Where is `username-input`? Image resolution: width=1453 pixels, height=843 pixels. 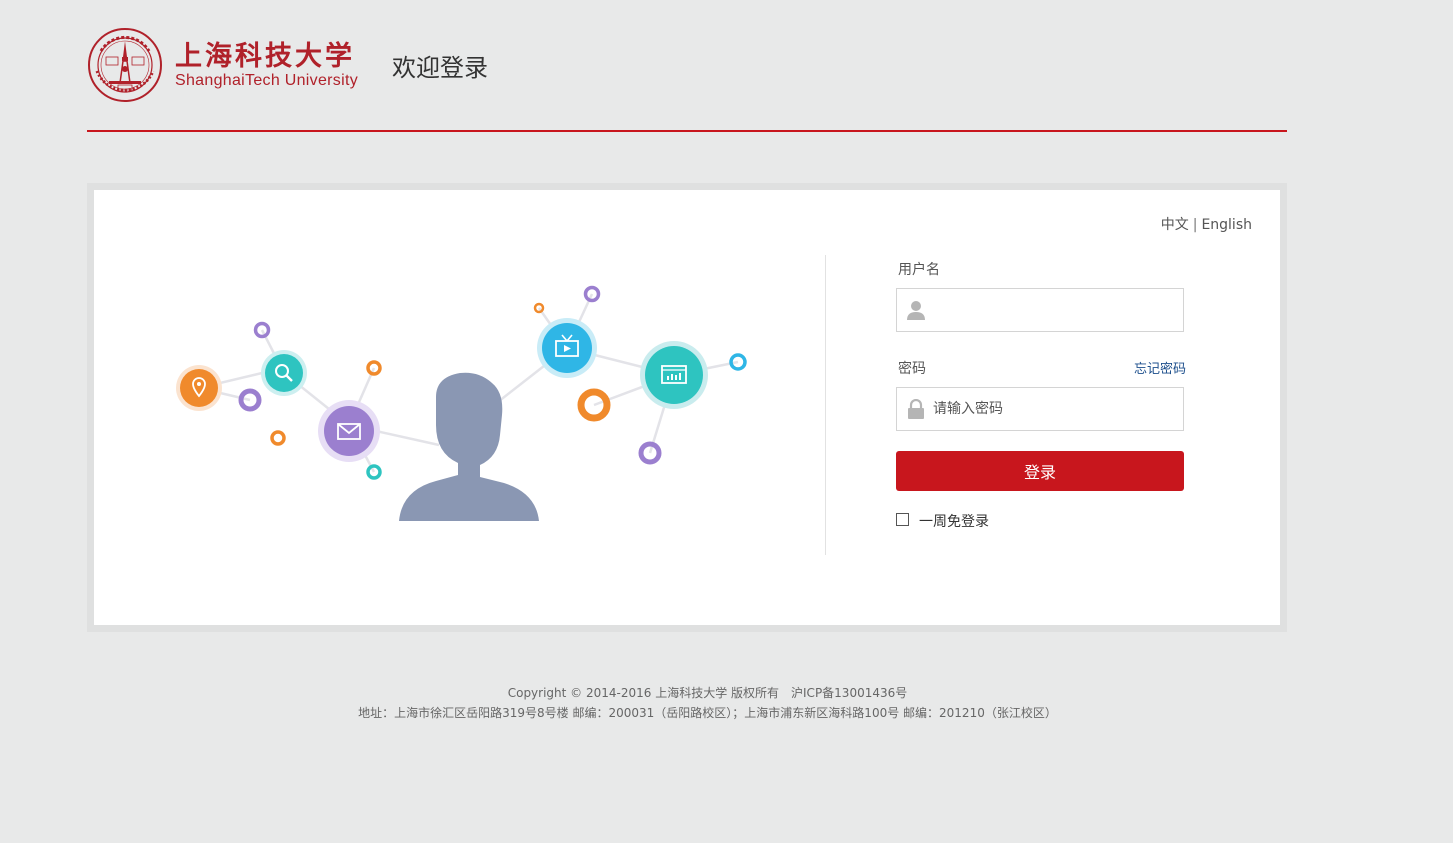 username-input is located at coordinates (1057, 310).